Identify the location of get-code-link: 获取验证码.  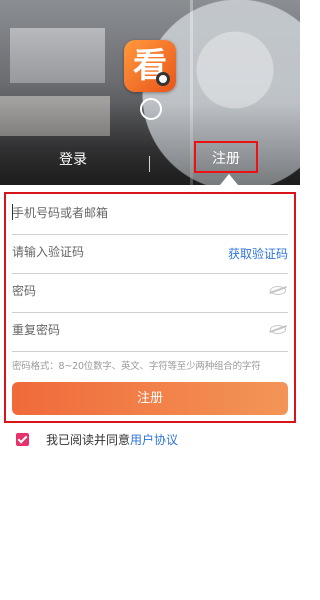
(258, 253).